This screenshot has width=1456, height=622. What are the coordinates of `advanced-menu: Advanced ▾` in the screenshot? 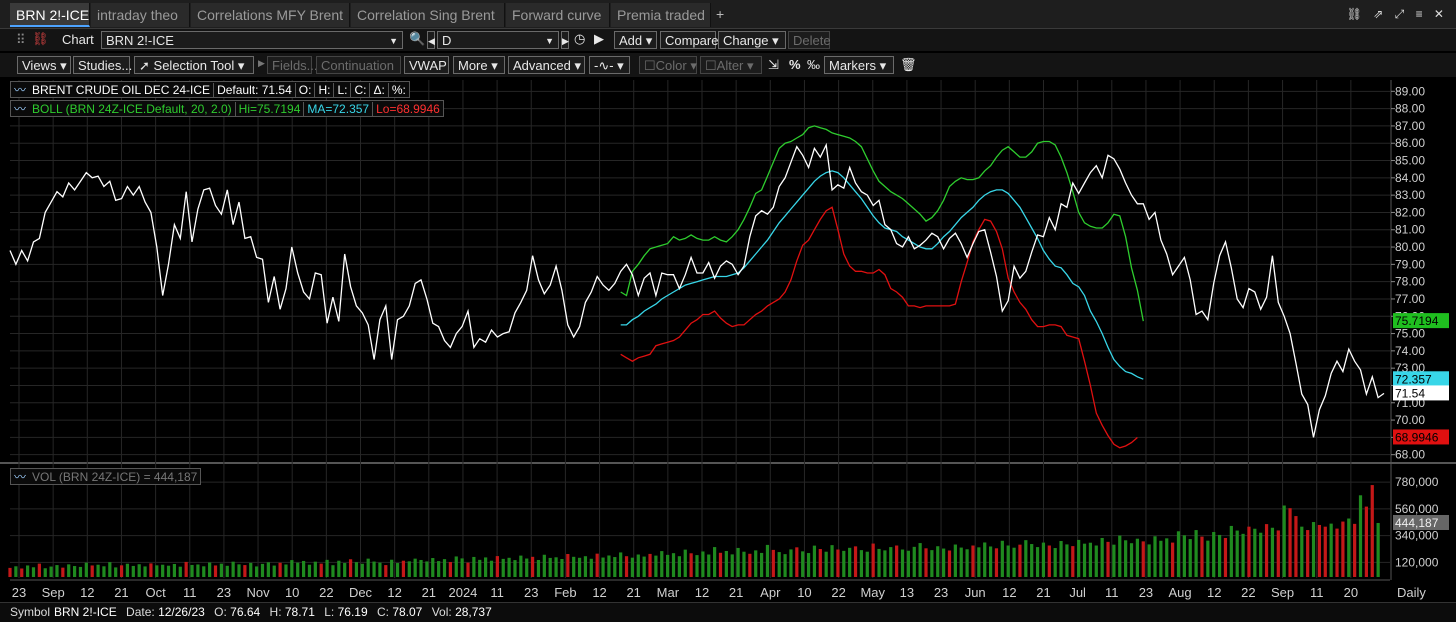 It's located at (546, 65).